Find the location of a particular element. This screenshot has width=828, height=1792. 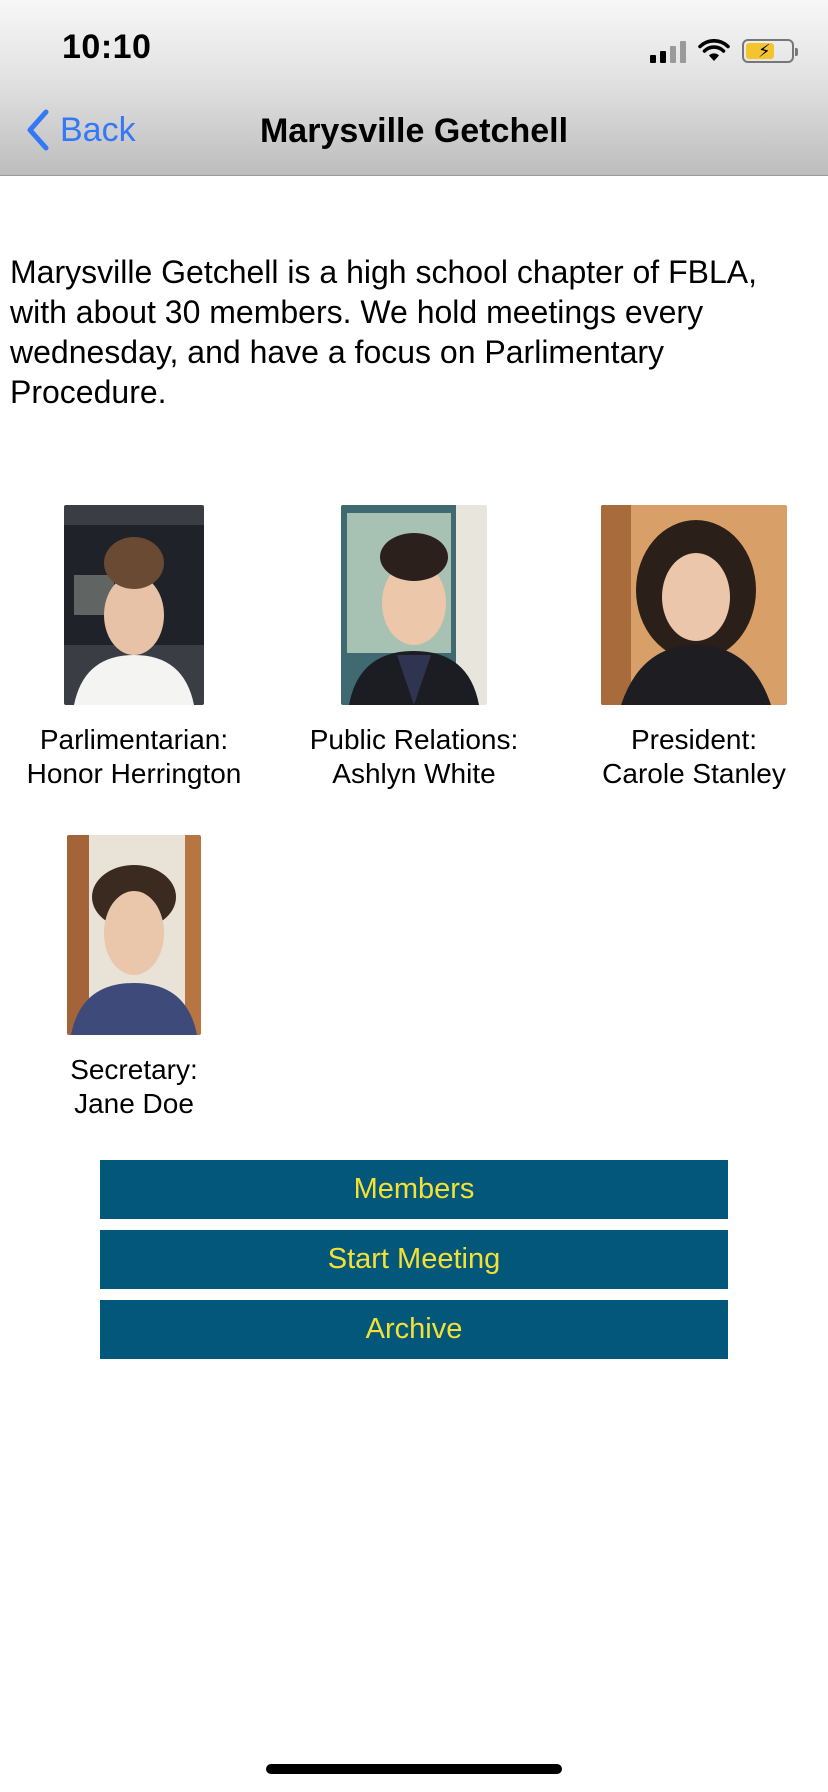

officer-name: Jane Doe is located at coordinates (134, 1103).